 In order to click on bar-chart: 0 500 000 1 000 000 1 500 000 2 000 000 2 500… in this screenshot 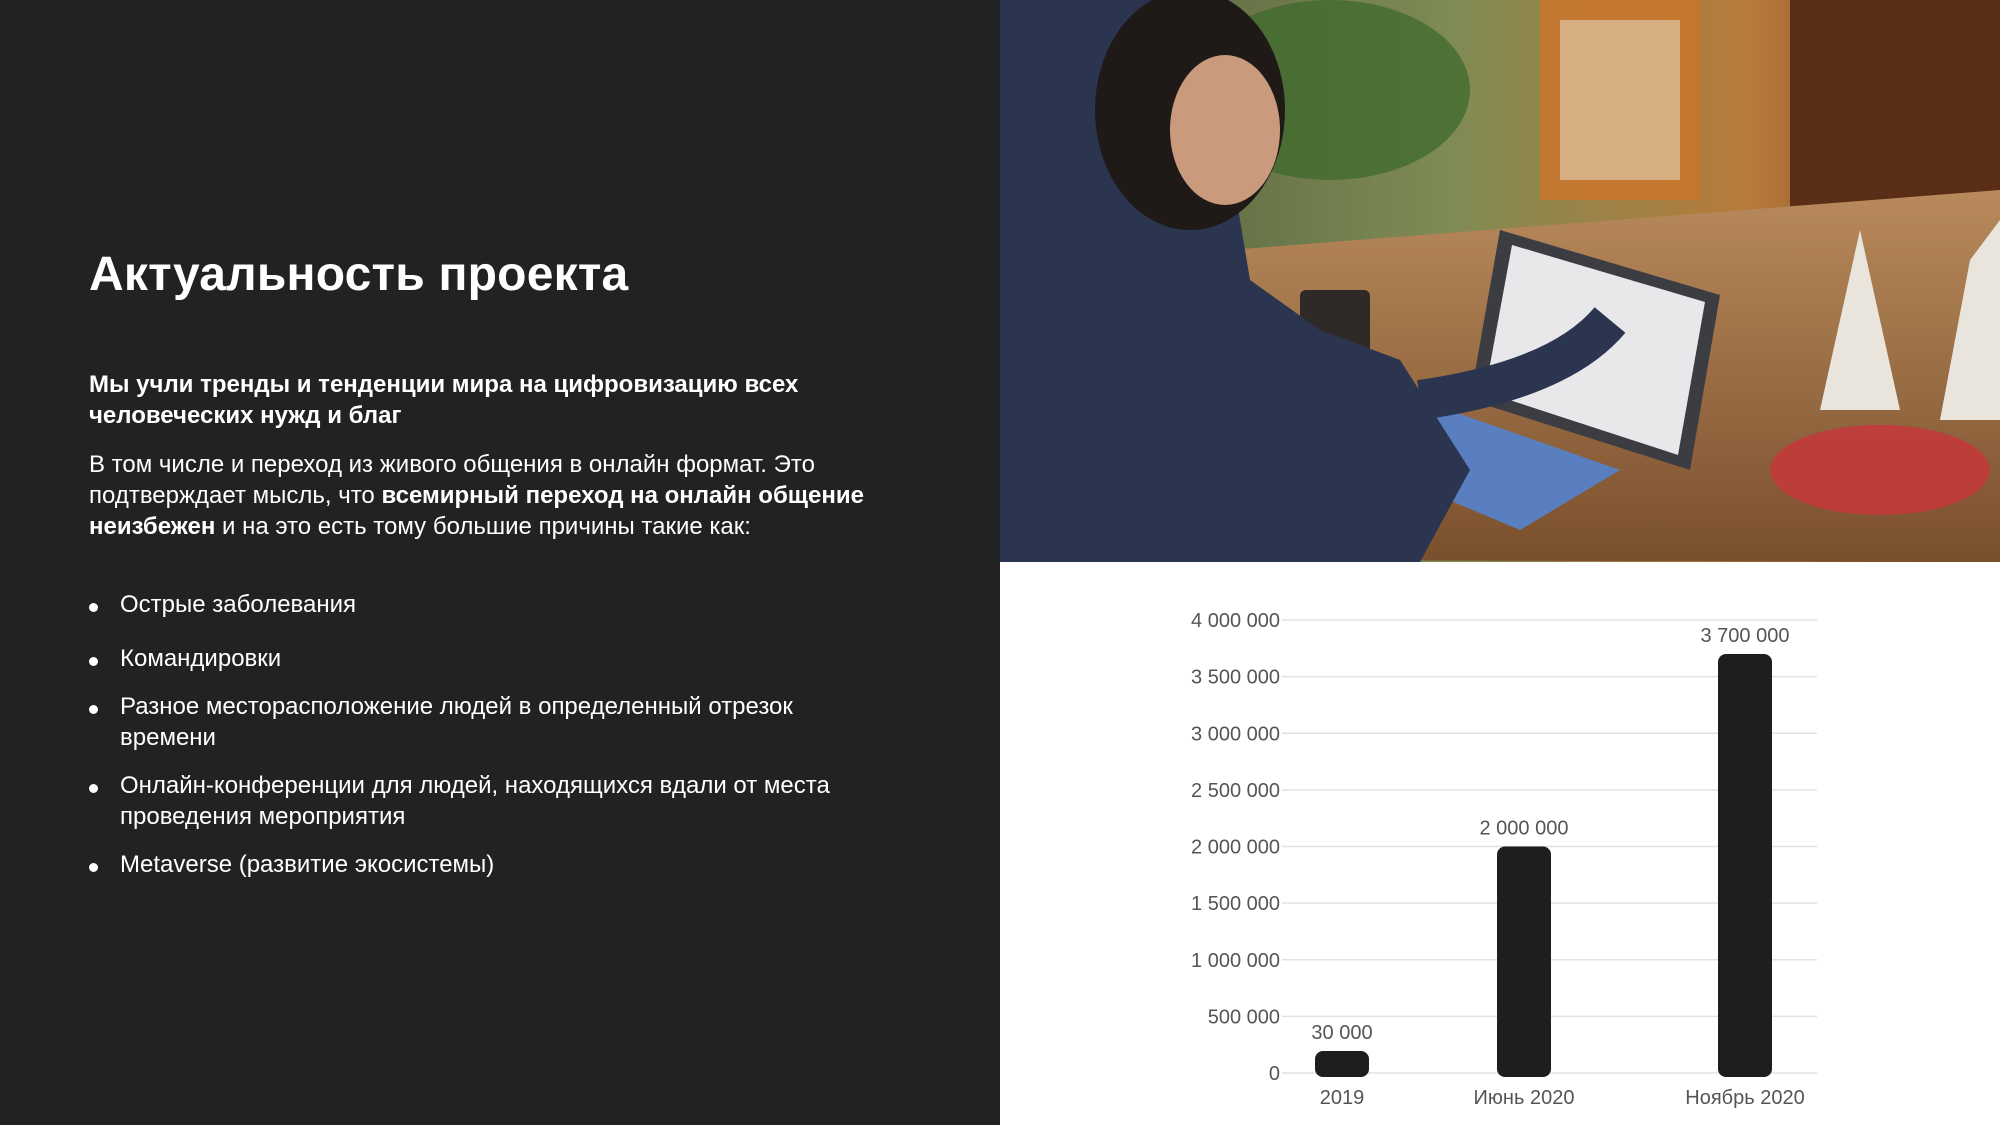, I will do `click(1504, 859)`.